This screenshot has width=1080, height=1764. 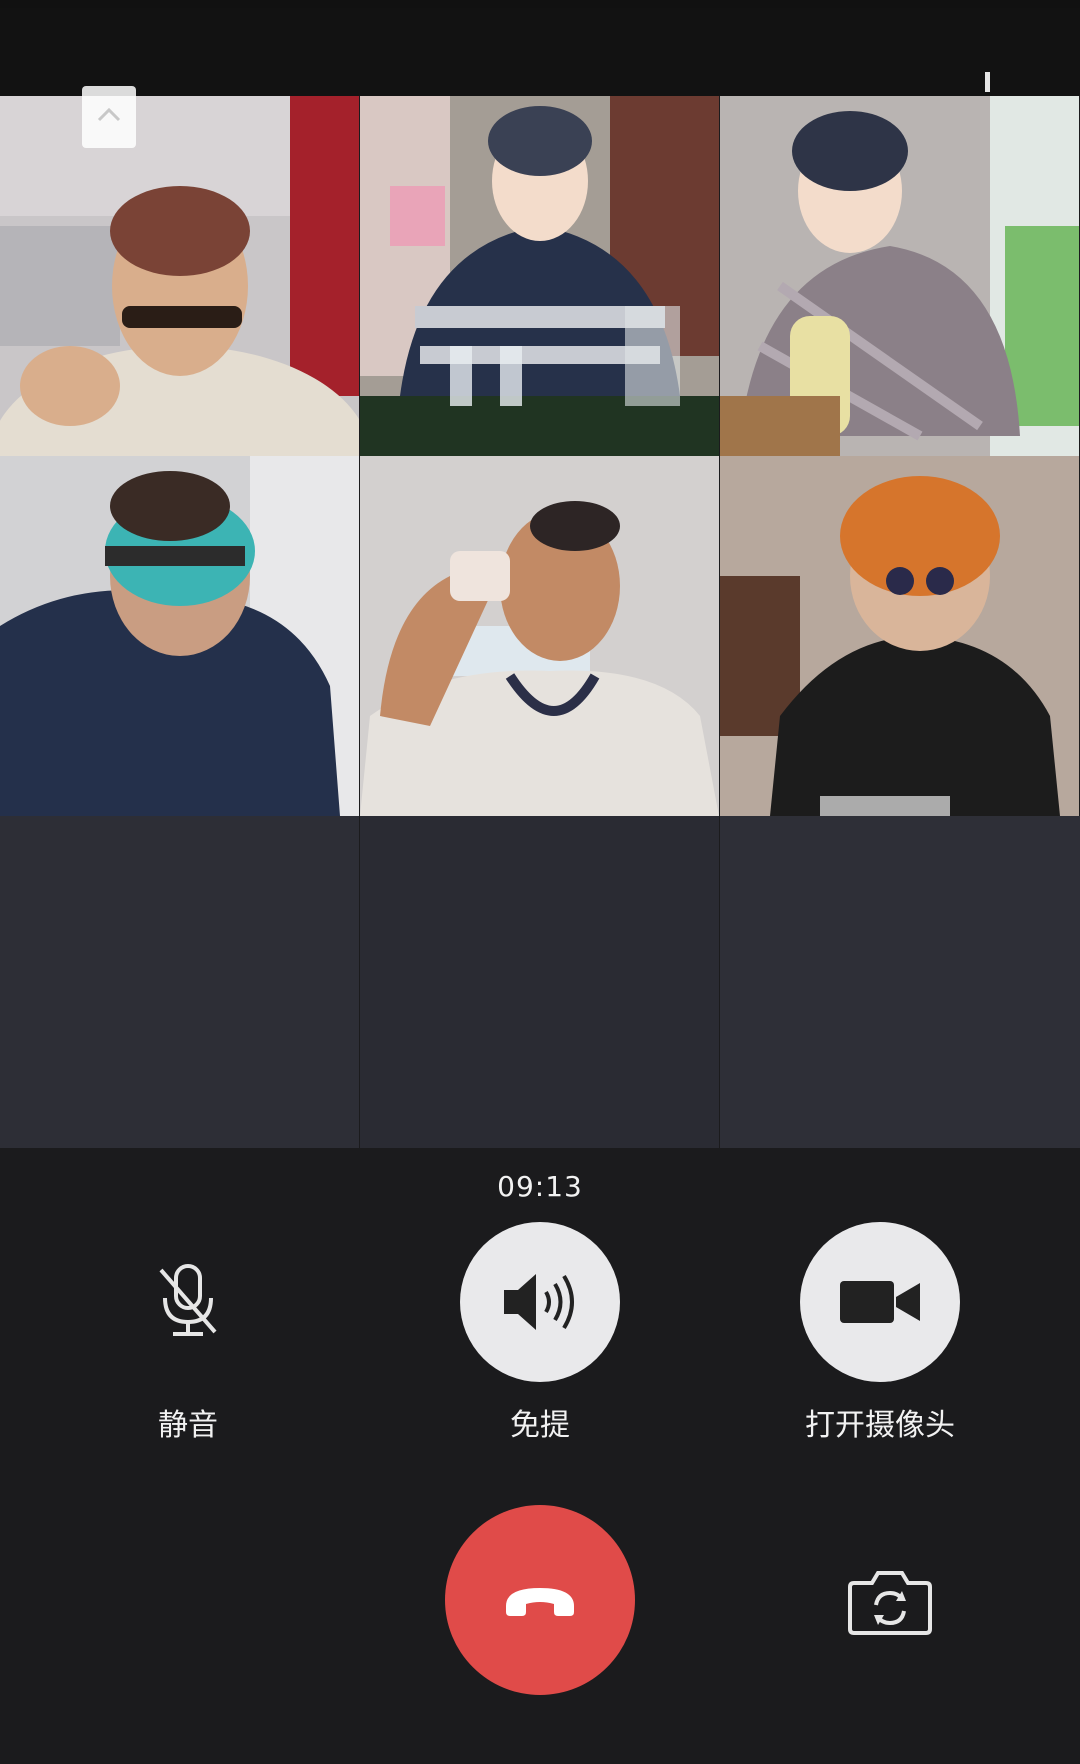 I want to click on camera-circle, so click(x=880, y=1302).